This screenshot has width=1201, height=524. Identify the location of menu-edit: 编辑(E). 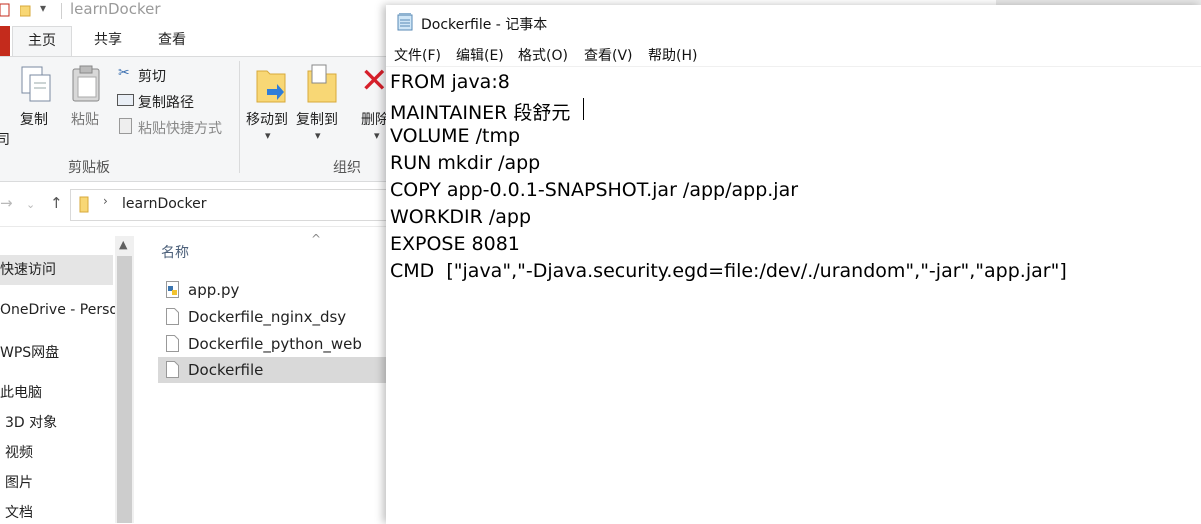
(480, 55).